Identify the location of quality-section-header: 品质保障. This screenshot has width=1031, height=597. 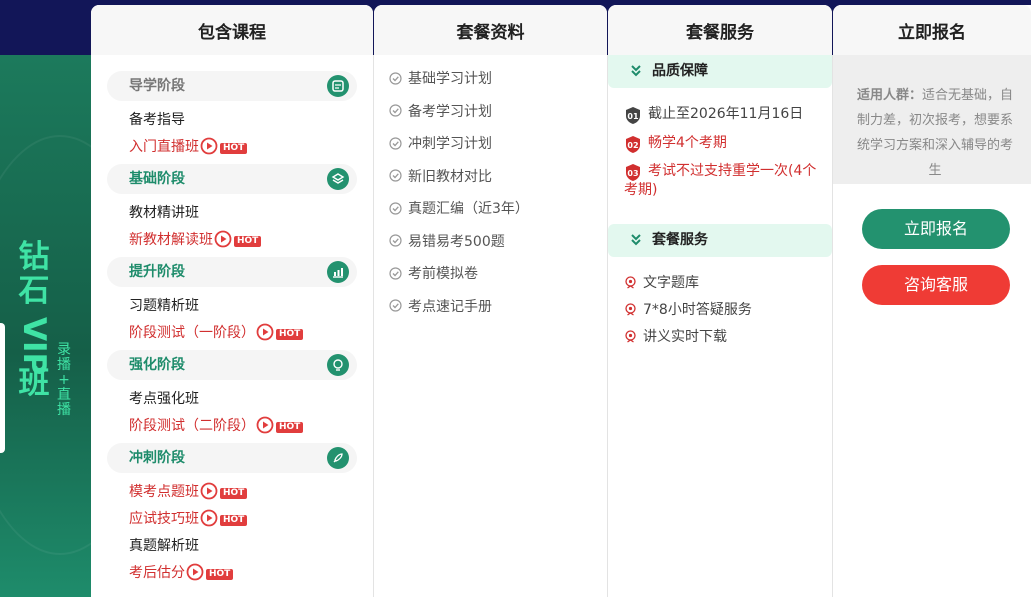
(720, 71).